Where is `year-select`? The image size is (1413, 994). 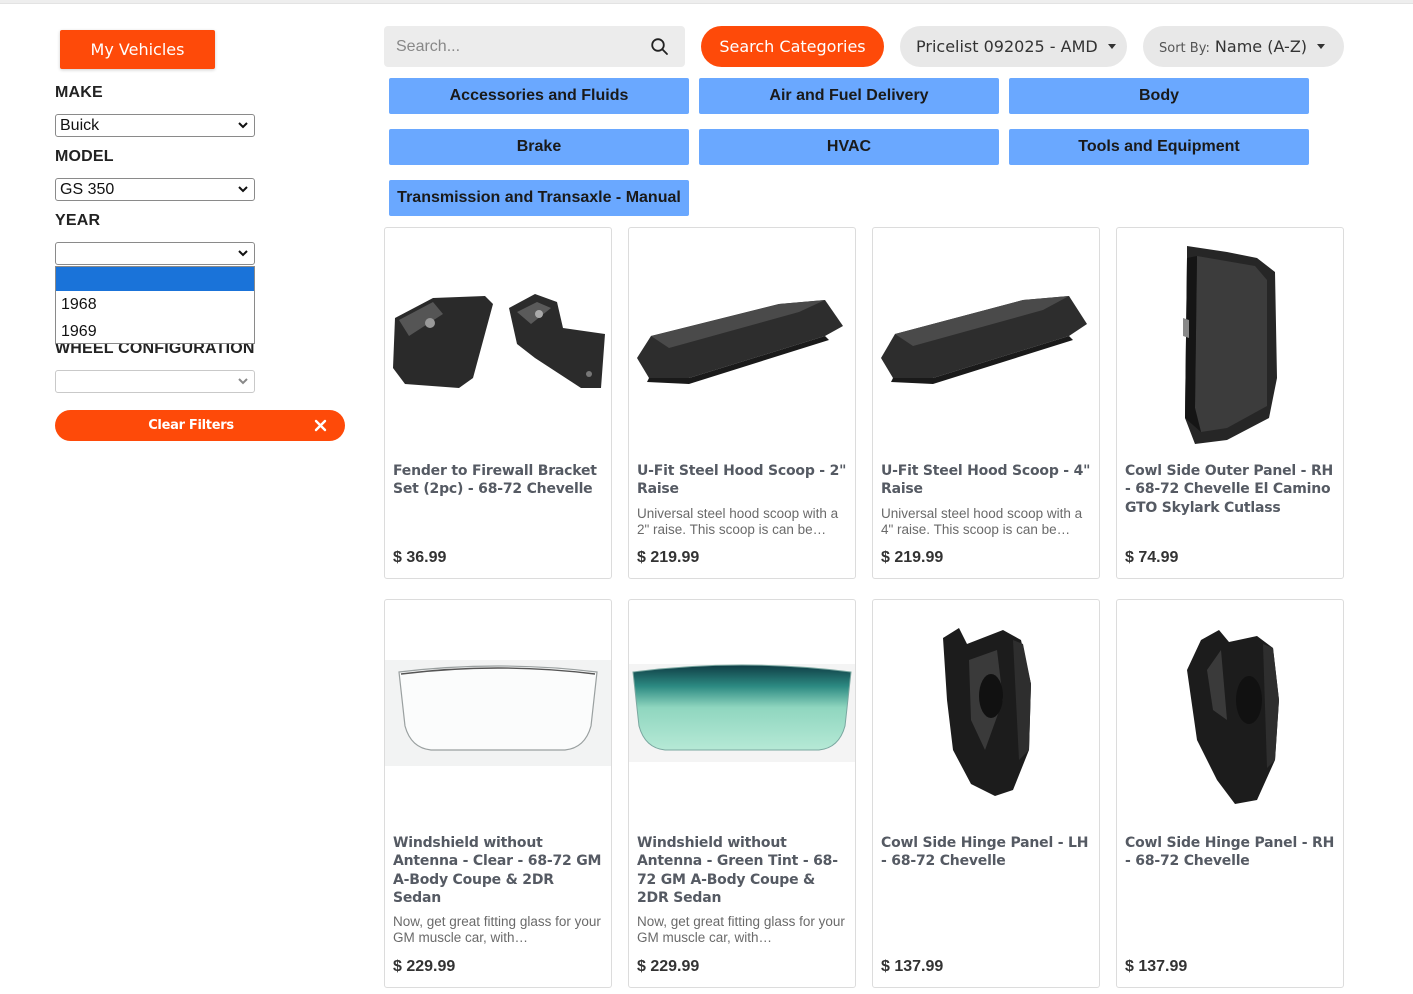 year-select is located at coordinates (155, 253).